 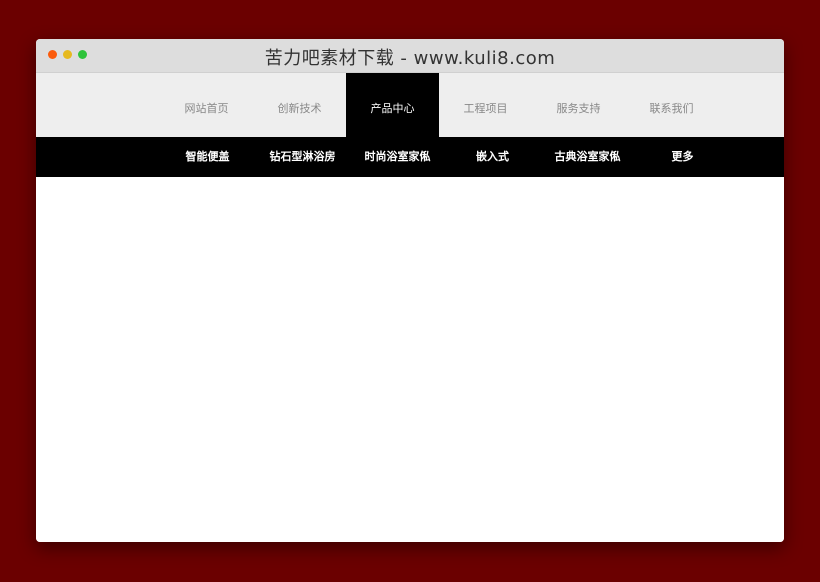 What do you see at coordinates (207, 157) in the screenshot?
I see `sub-nav-item-smart-toilet-lid: 智能便盖` at bounding box center [207, 157].